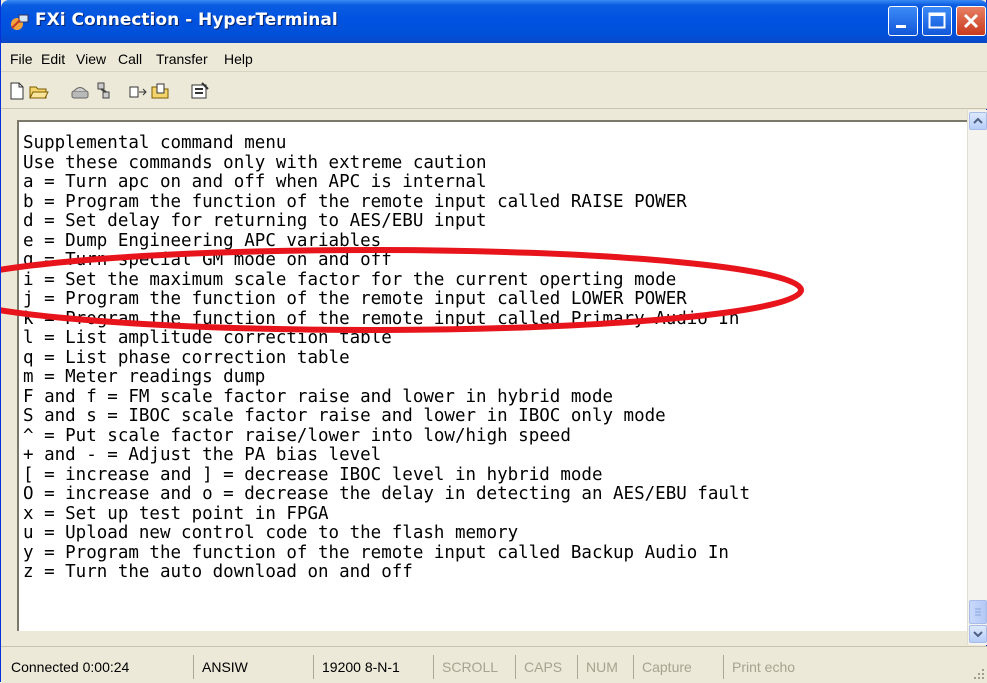  I want to click on status-connected: Connected 0:00:24, so click(70, 667).